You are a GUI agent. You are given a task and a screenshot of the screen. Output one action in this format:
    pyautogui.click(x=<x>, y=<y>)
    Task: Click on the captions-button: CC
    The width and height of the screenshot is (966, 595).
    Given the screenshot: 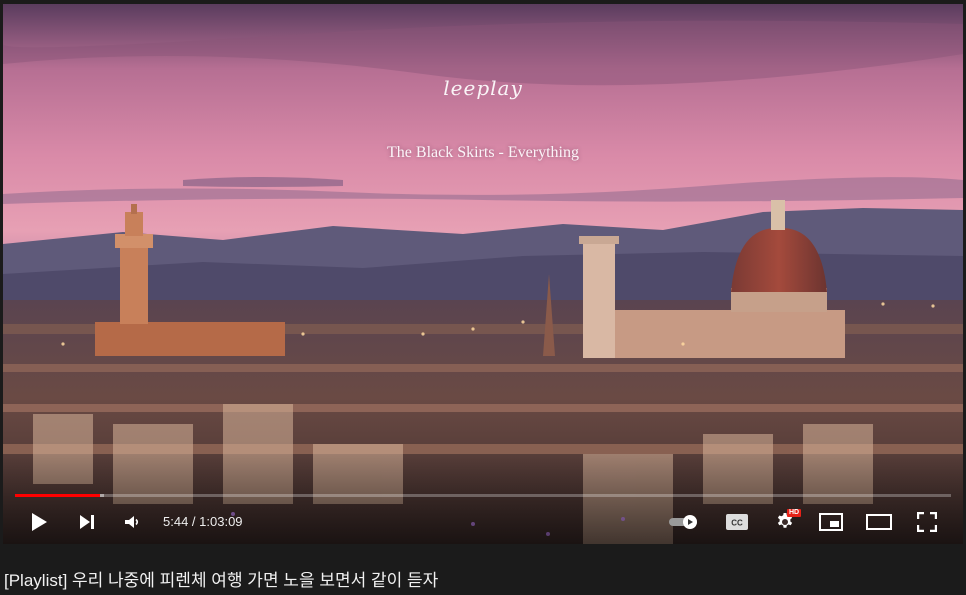 What is the action you would take?
    pyautogui.click(x=737, y=522)
    